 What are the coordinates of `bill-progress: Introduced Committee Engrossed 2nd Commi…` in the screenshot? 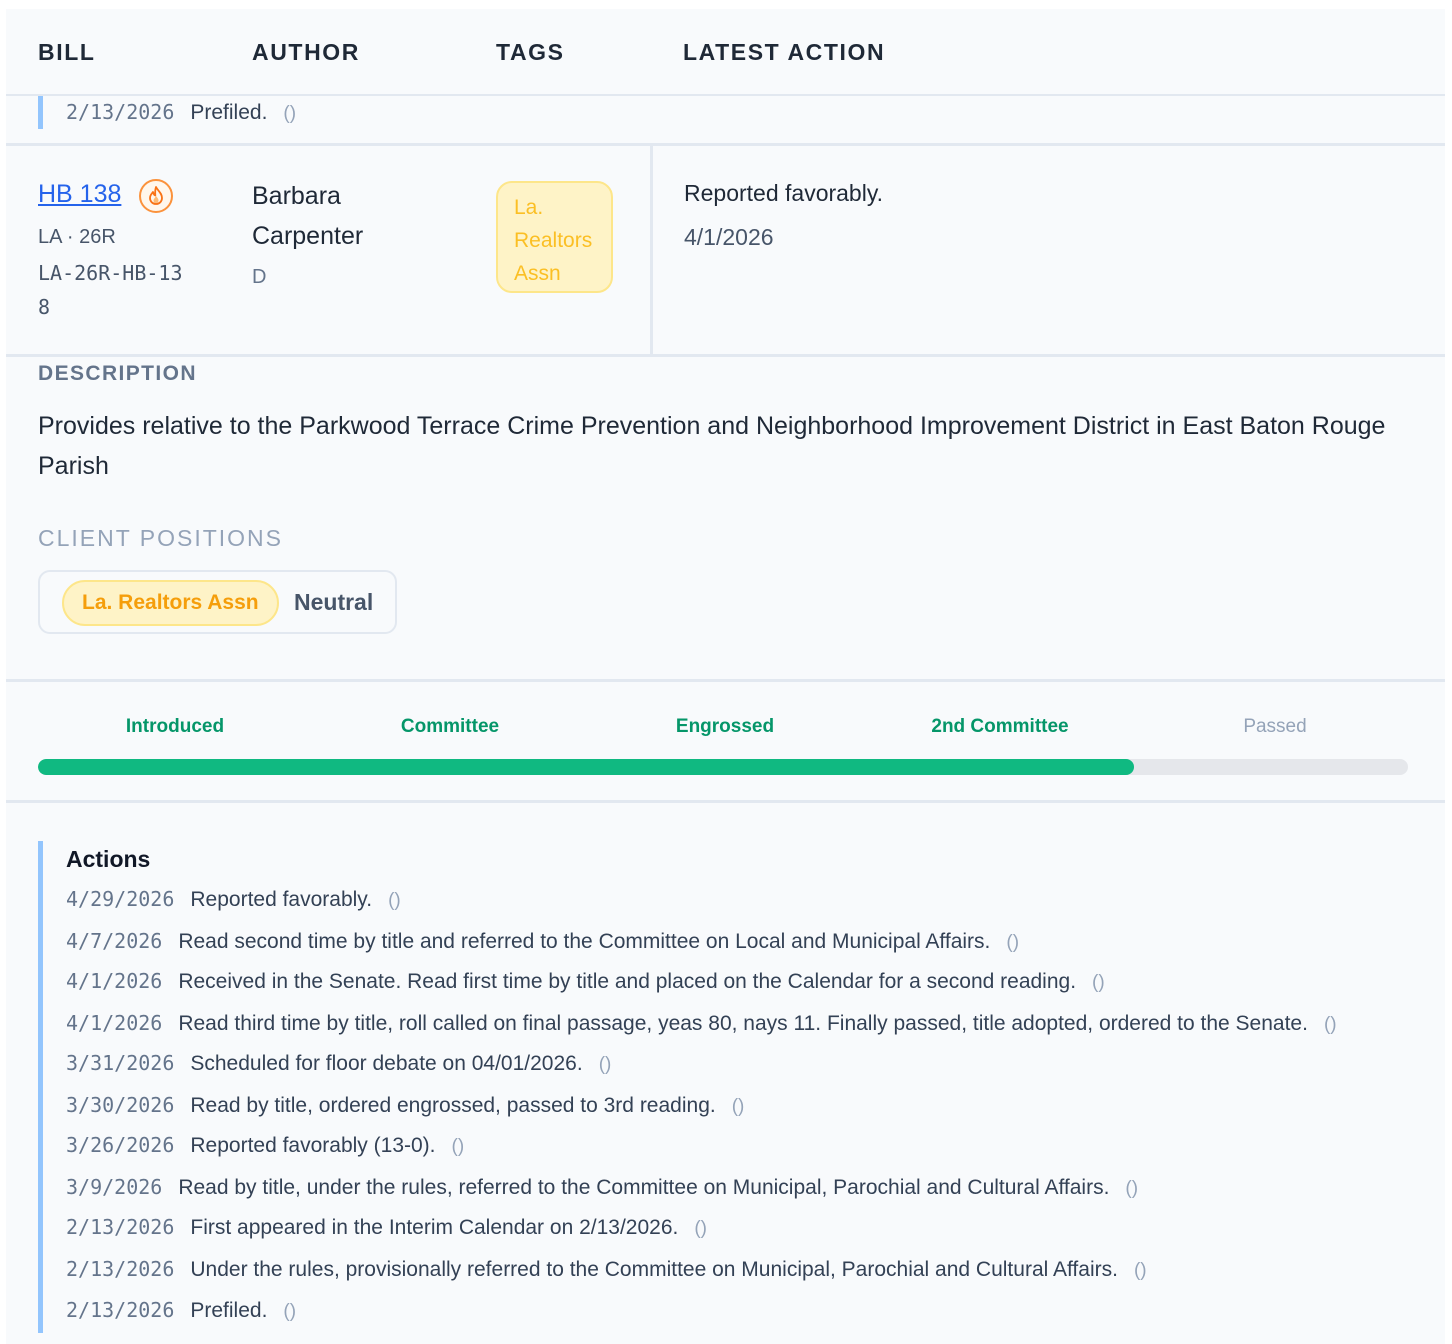 It's located at (725, 741).